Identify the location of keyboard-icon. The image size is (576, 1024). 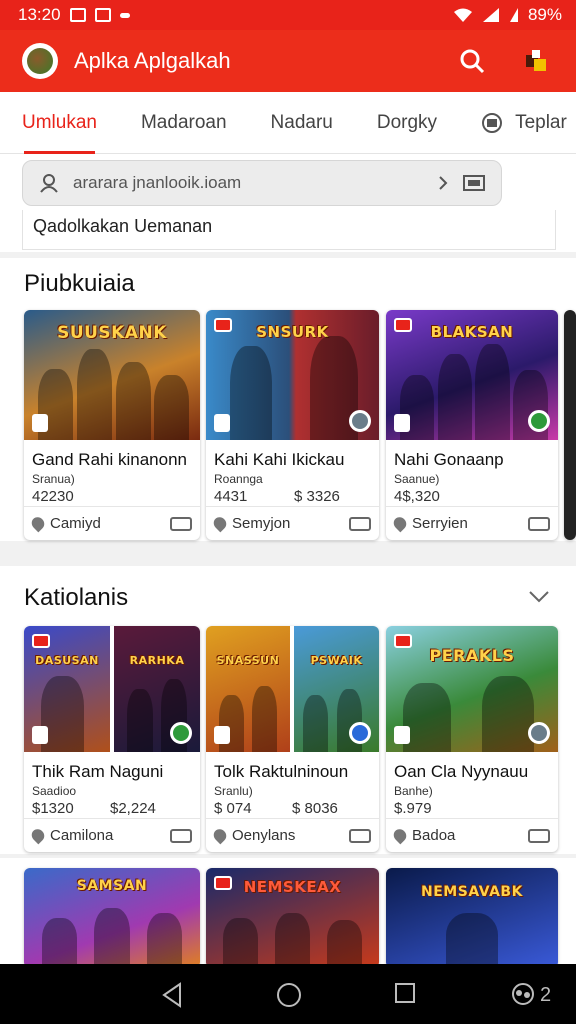
(474, 183).